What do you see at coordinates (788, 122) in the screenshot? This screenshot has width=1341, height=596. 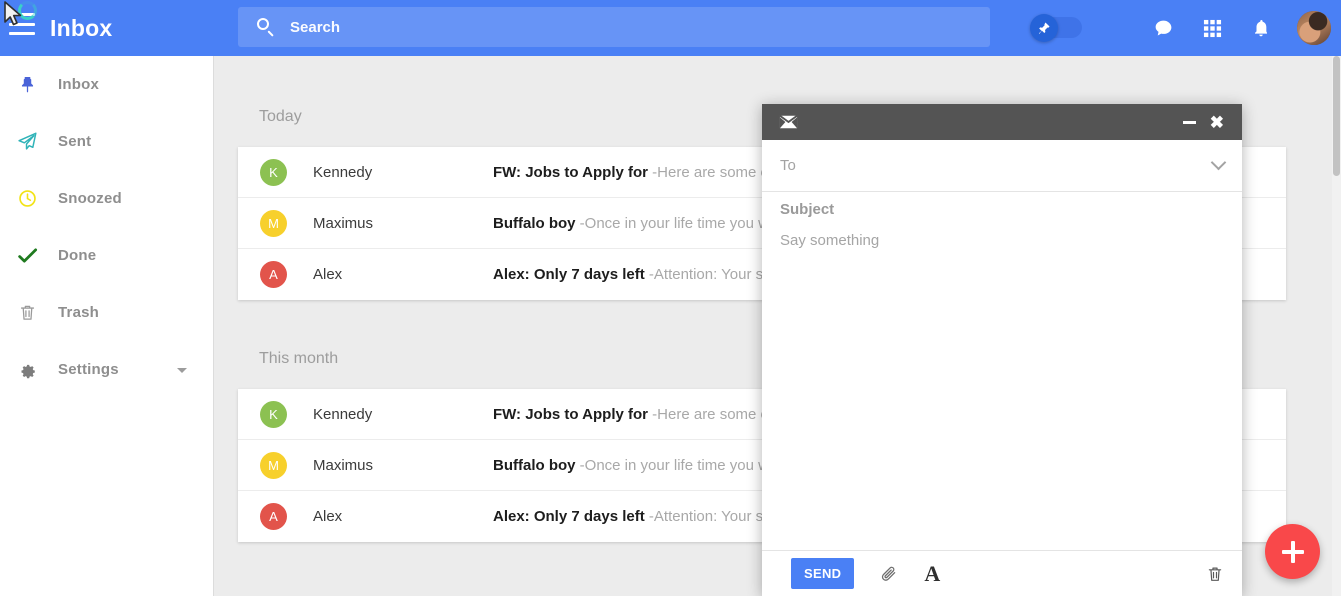 I see `envelope-icon` at bounding box center [788, 122].